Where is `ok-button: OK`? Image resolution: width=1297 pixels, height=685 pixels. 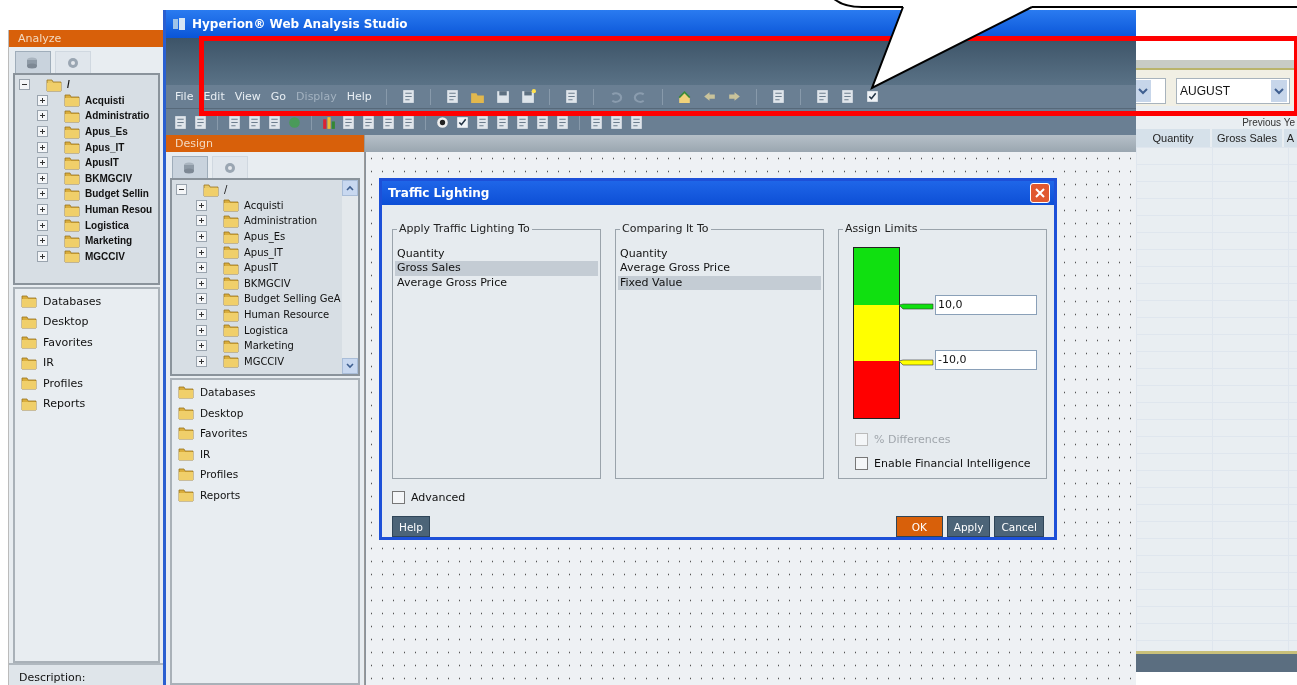
ok-button: OK is located at coordinates (919, 526).